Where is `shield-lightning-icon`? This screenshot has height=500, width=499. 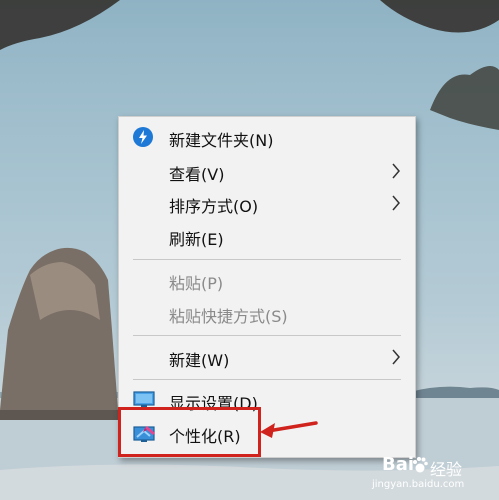
shield-lightning-icon is located at coordinates (143, 139).